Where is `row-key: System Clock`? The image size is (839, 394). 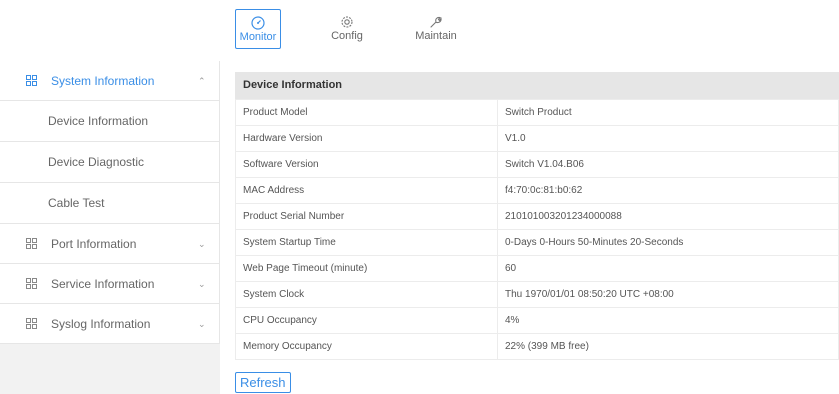 row-key: System Clock is located at coordinates (366, 294).